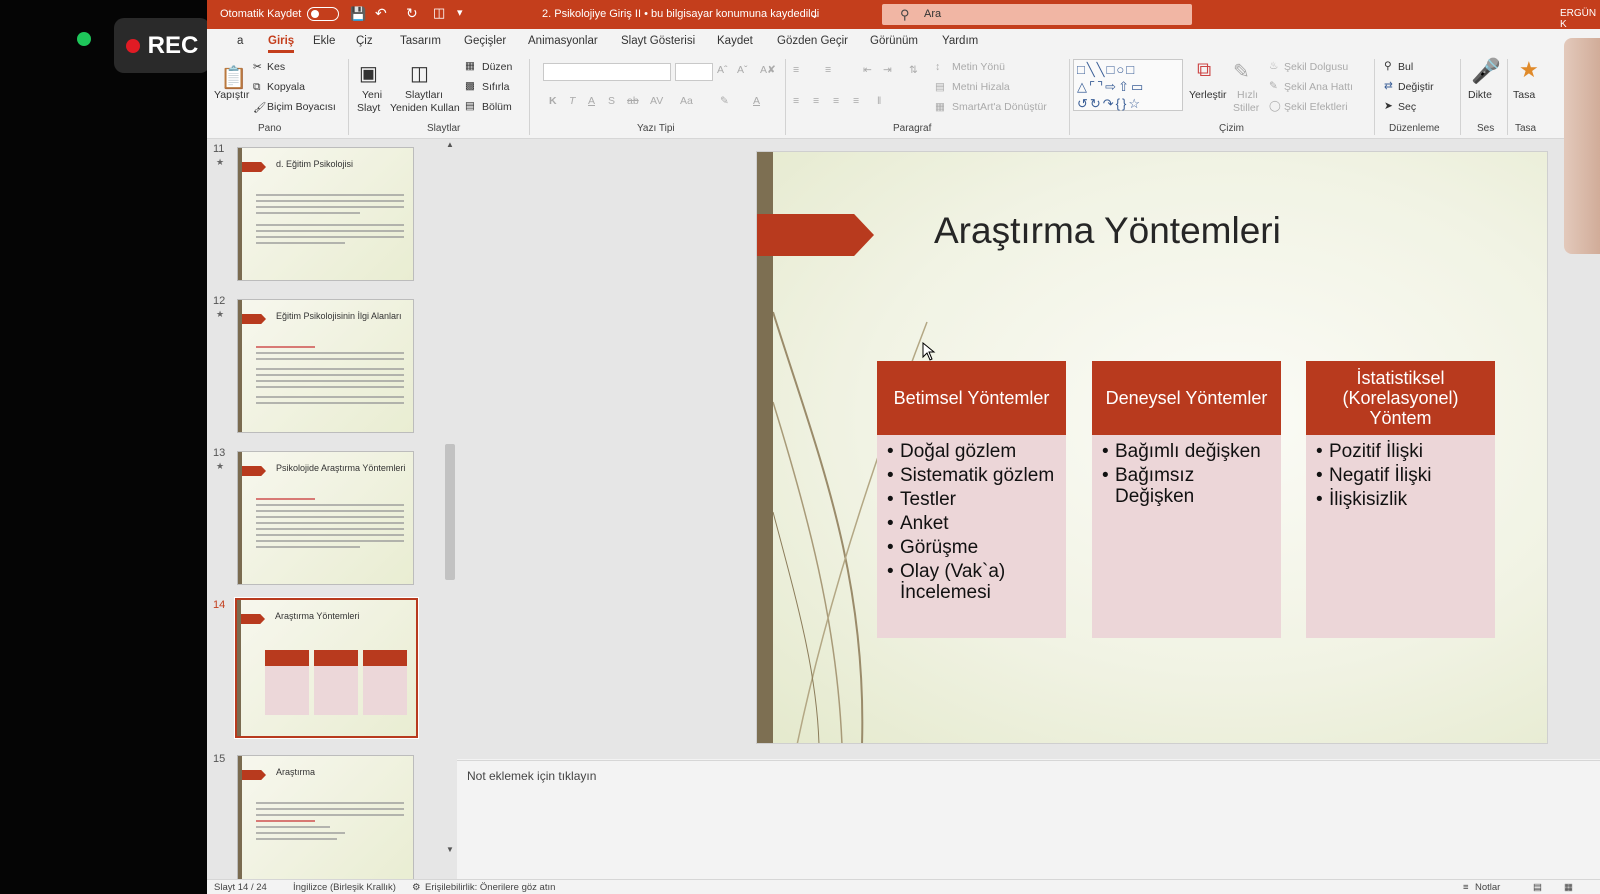  What do you see at coordinates (425, 108) in the screenshot?
I see `reuse-slides-label-2: Yeniden Kullan` at bounding box center [425, 108].